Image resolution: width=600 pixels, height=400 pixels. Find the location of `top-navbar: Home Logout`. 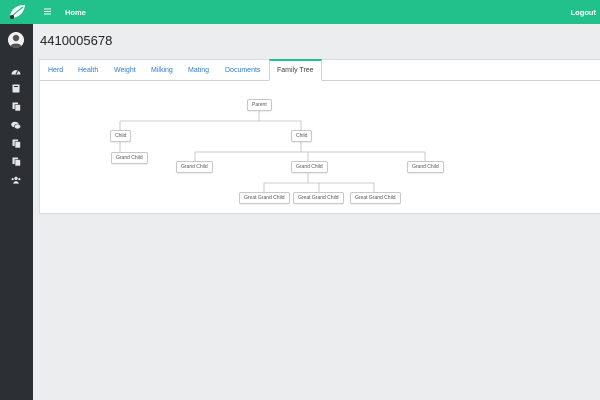

top-navbar: Home Logout is located at coordinates (316, 12).